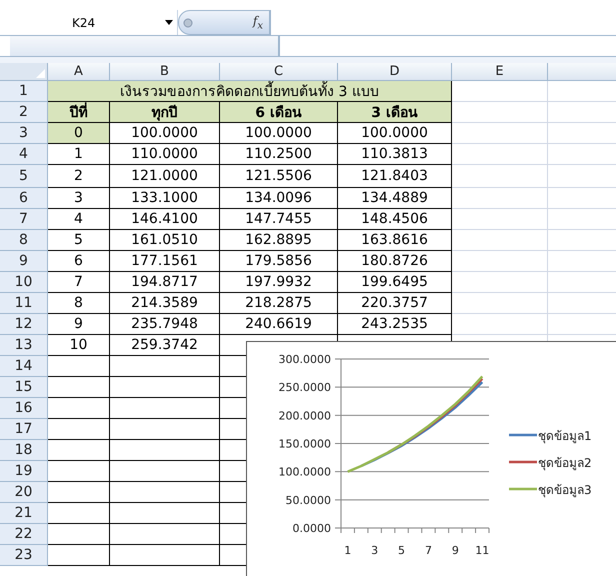 The image size is (616, 576). Describe the element at coordinates (165, 176) in the screenshot. I see `table-cell: 121.0000` at that location.